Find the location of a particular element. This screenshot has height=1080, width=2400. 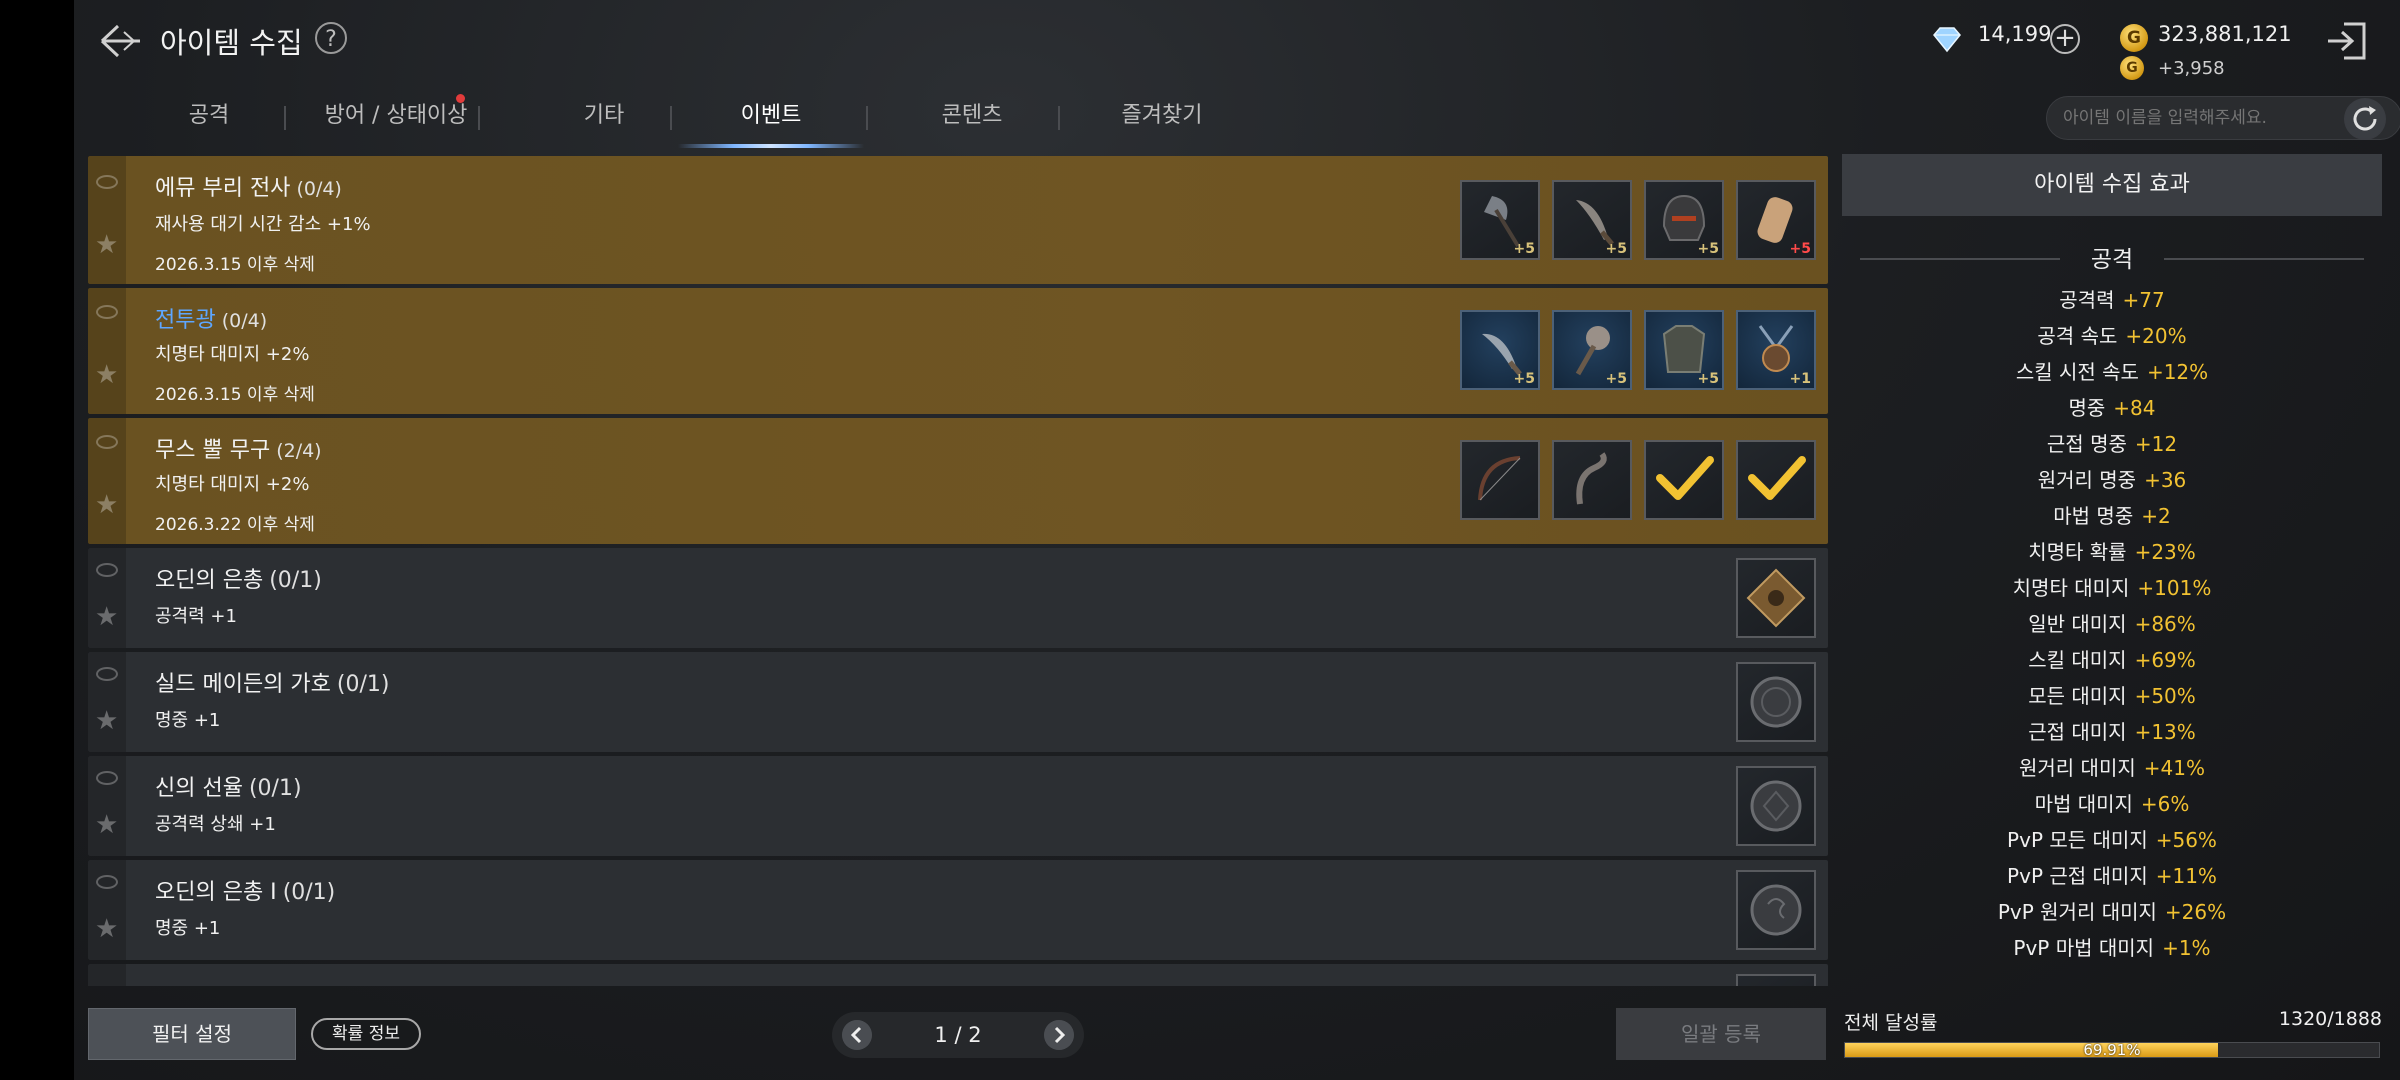

pagination: 1 / 2 is located at coordinates (958, 1035).